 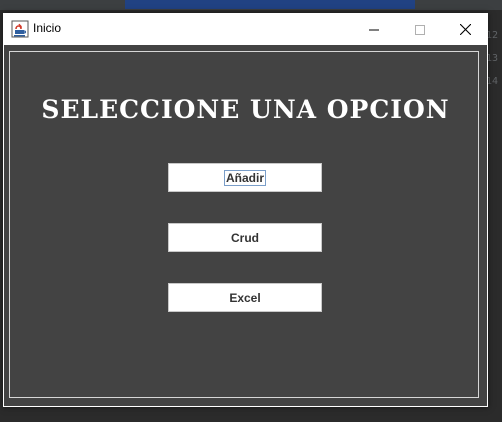 I want to click on ide-line-number: 14, so click(x=492, y=81).